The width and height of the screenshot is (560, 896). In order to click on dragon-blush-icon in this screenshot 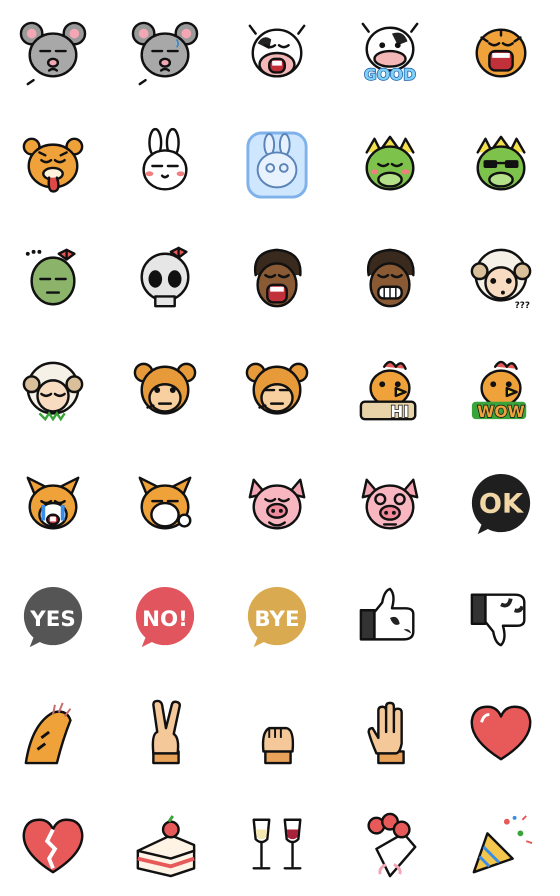, I will do `click(390, 166)`.